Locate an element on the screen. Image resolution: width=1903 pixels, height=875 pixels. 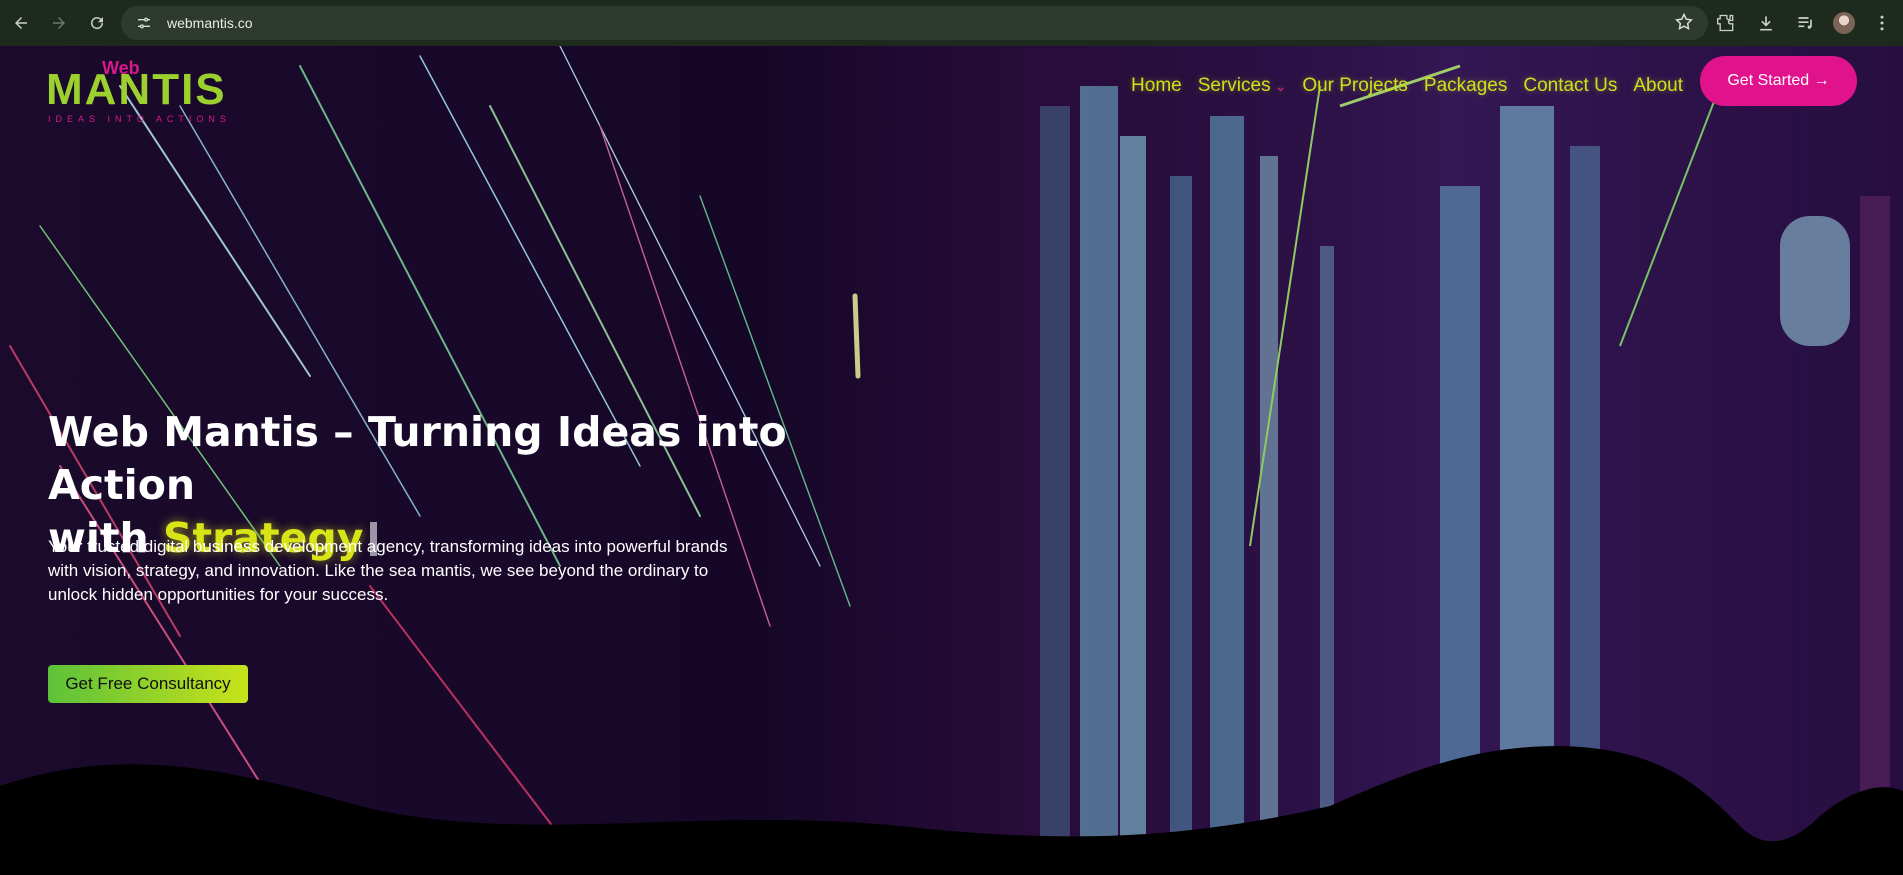
reload-icon is located at coordinates (97, 23).